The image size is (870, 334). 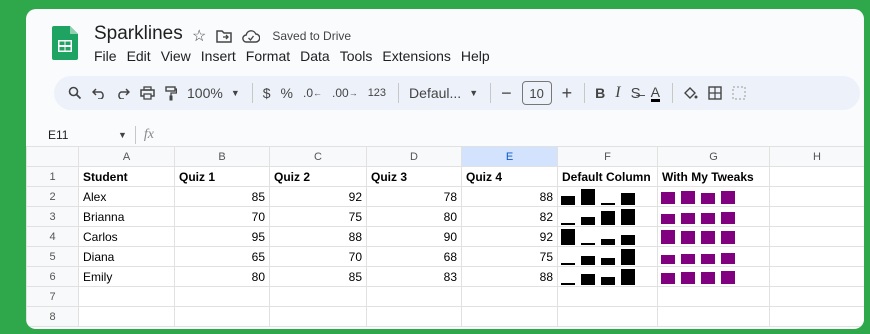 I want to click on bold-button: B, so click(x=600, y=93).